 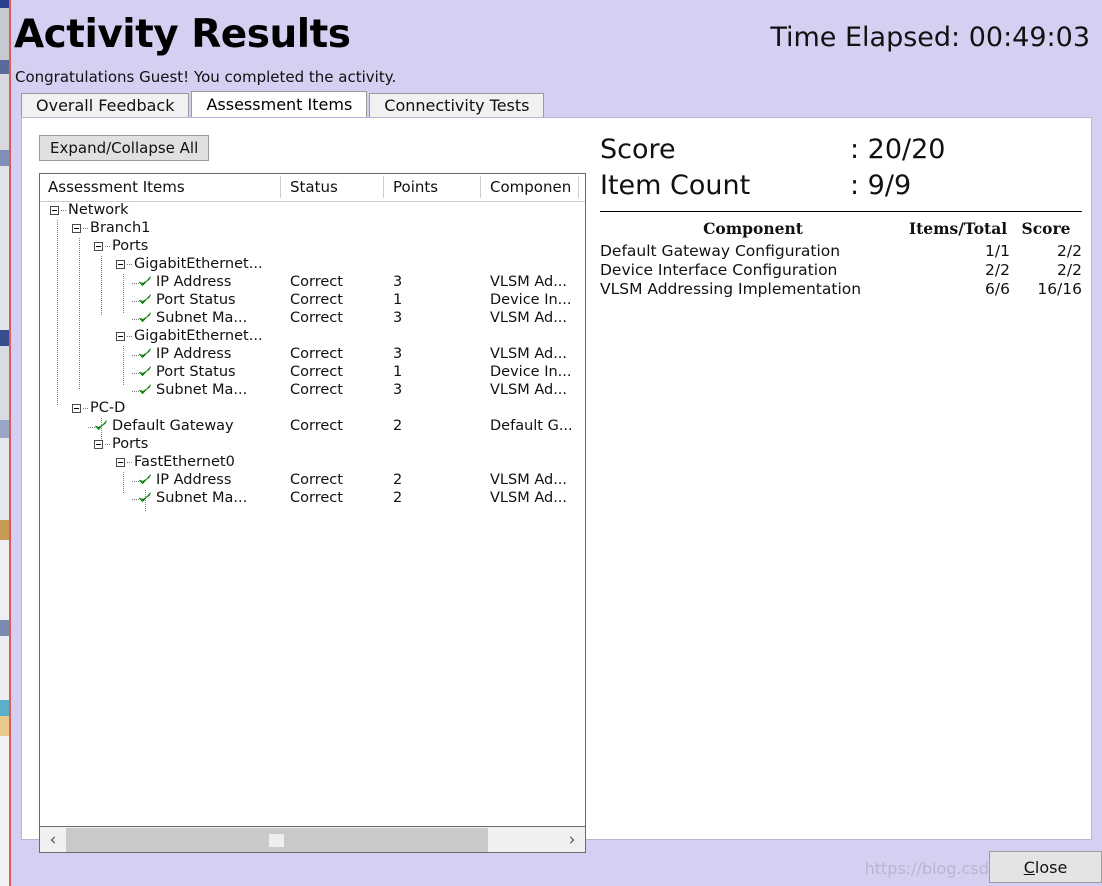 What do you see at coordinates (124, 148) in the screenshot?
I see `expand-collapse-all-button: Expand/Collapse All` at bounding box center [124, 148].